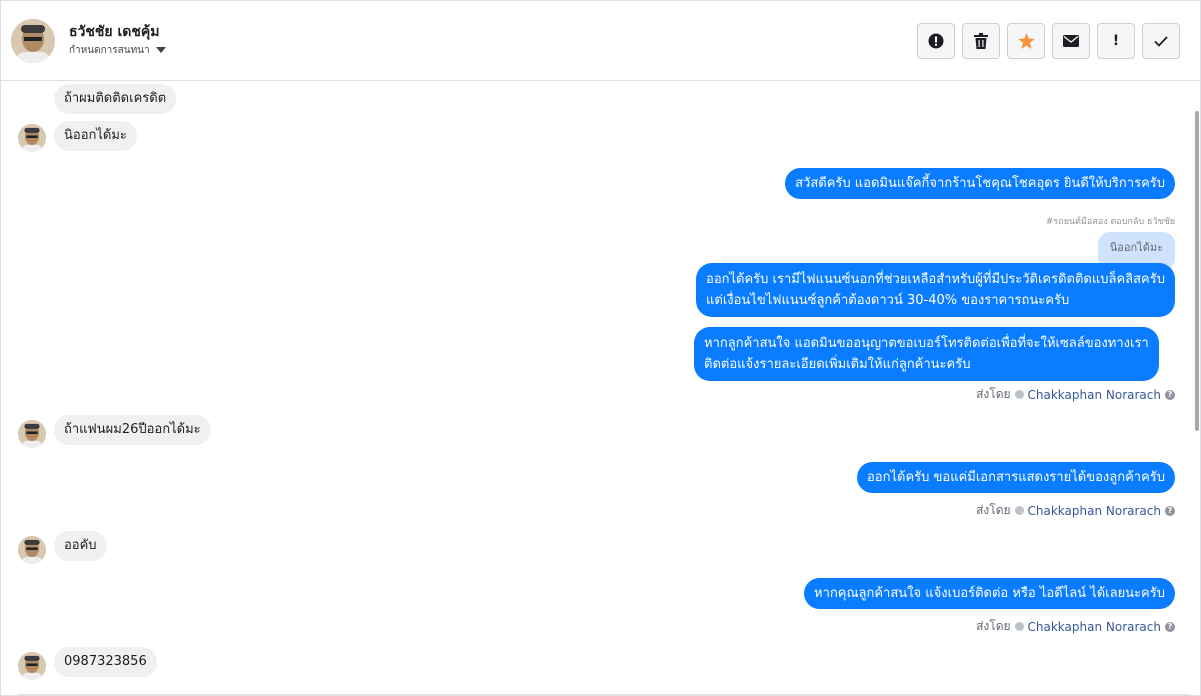 This screenshot has width=1201, height=696. Describe the element at coordinates (132, 430) in the screenshot. I see `incoming-message: ถ้าแฟนผม26ปีออกได้มะ` at that location.